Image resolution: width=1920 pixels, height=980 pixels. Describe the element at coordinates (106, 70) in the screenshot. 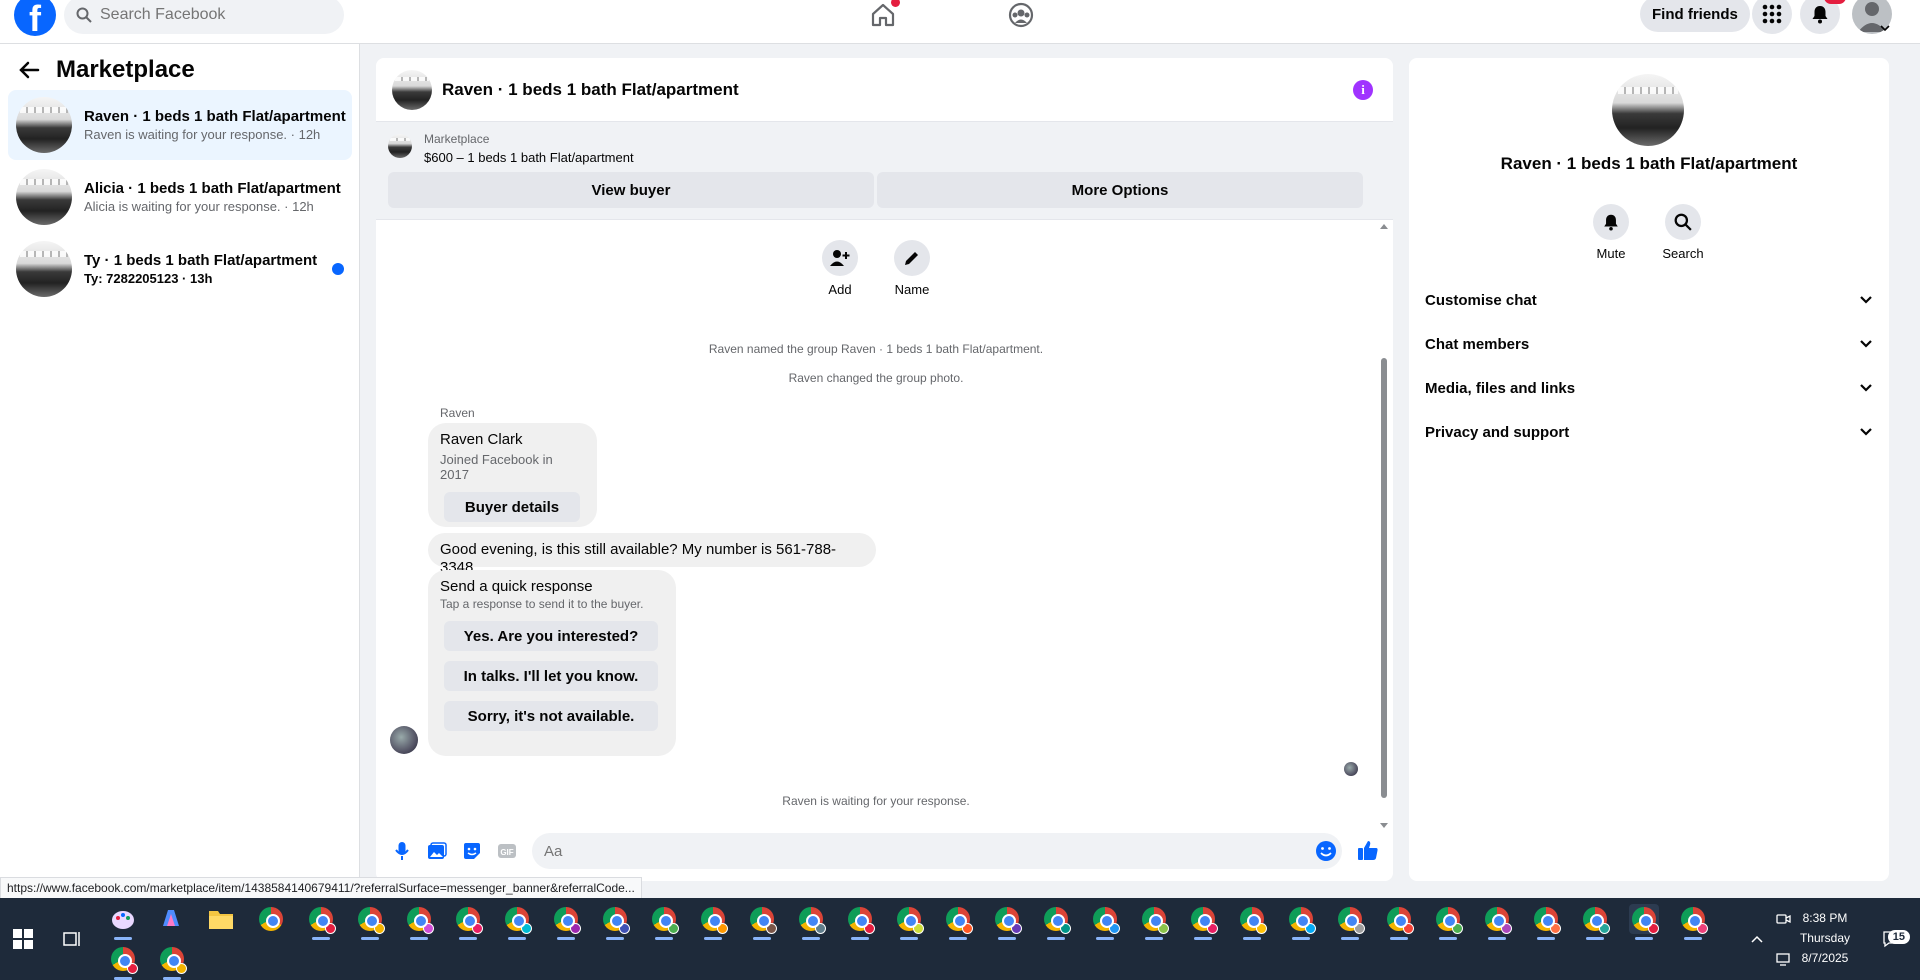

I see `sidebar-header: Marketplace` at that location.